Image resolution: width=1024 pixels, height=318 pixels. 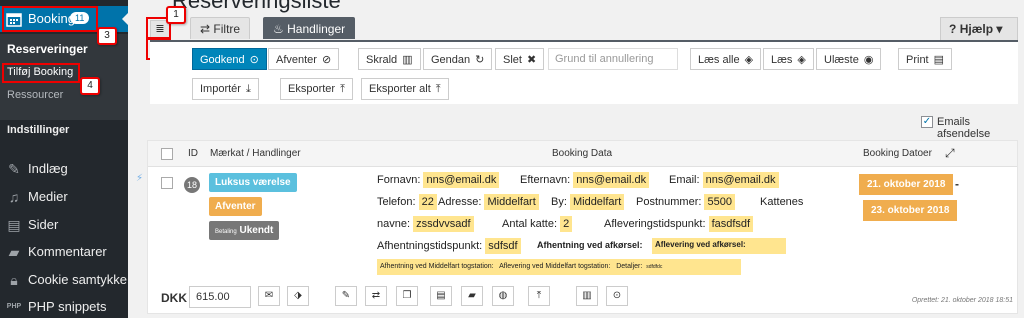 What do you see at coordinates (227, 29) in the screenshot?
I see `tab-filters-label: Filtre` at bounding box center [227, 29].